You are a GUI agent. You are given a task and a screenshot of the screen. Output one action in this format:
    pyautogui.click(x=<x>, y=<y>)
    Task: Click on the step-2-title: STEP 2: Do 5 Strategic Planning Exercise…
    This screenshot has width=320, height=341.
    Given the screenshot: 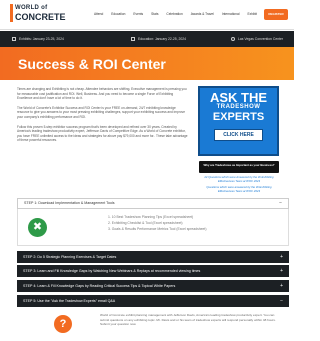 What is the action you would take?
    pyautogui.click(x=70, y=257)
    